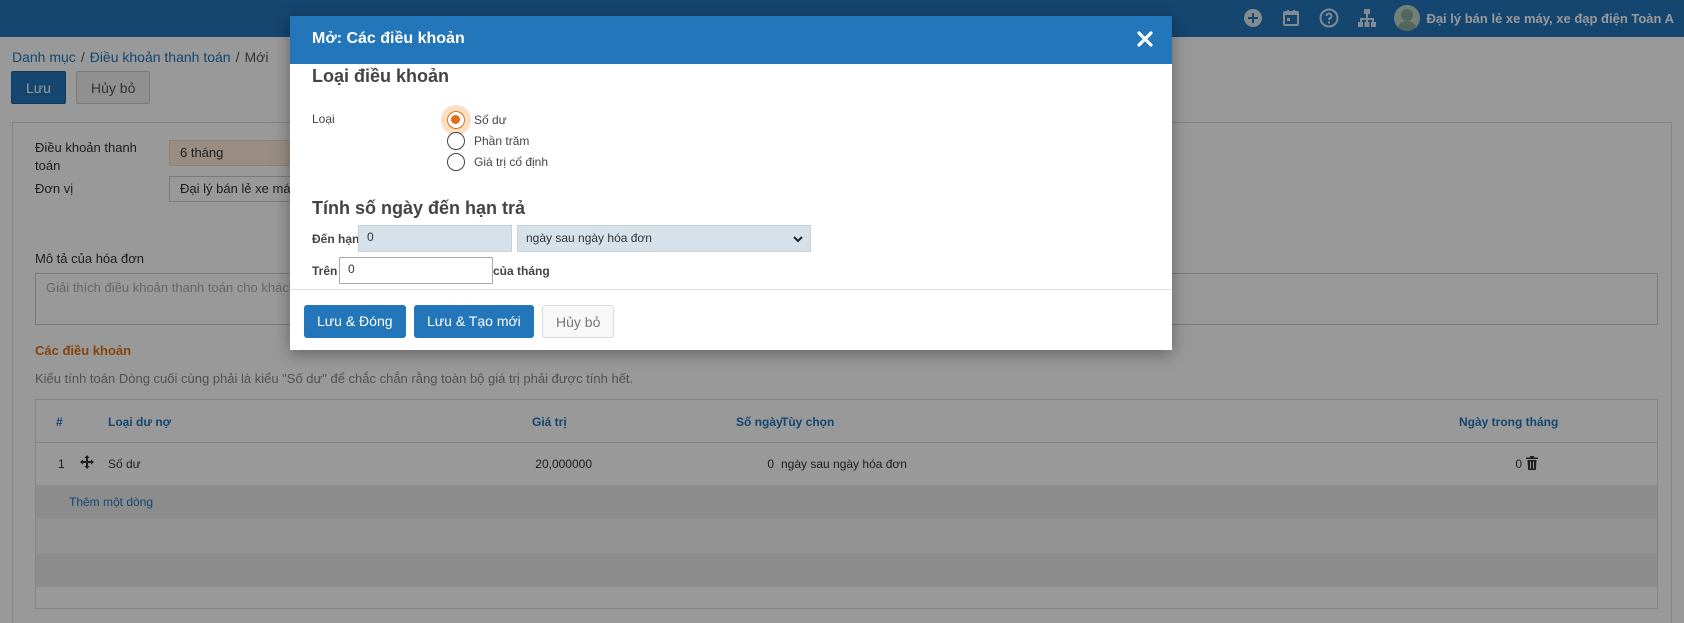 This screenshot has width=1684, height=623. Describe the element at coordinates (490, 120) in the screenshot. I see `radio-balance-label: Số dư` at that location.